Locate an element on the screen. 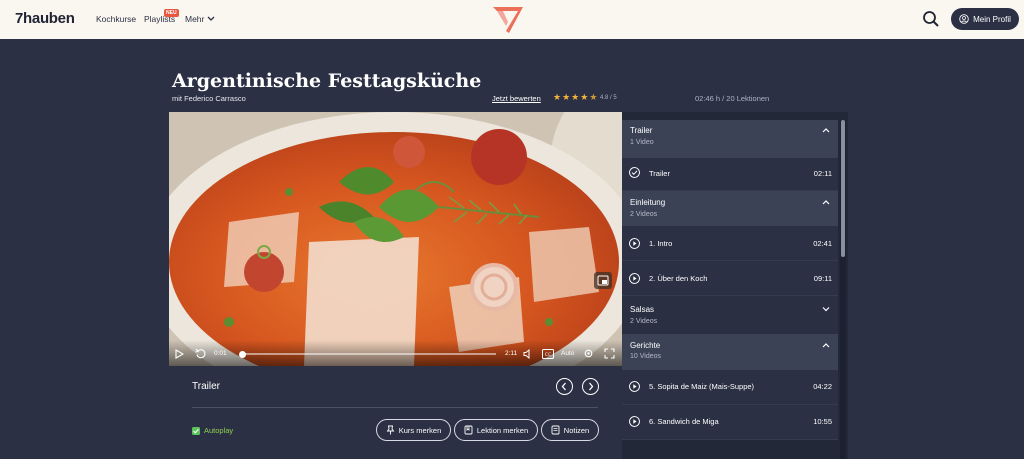  picture-in-picture-icon is located at coordinates (603, 280).